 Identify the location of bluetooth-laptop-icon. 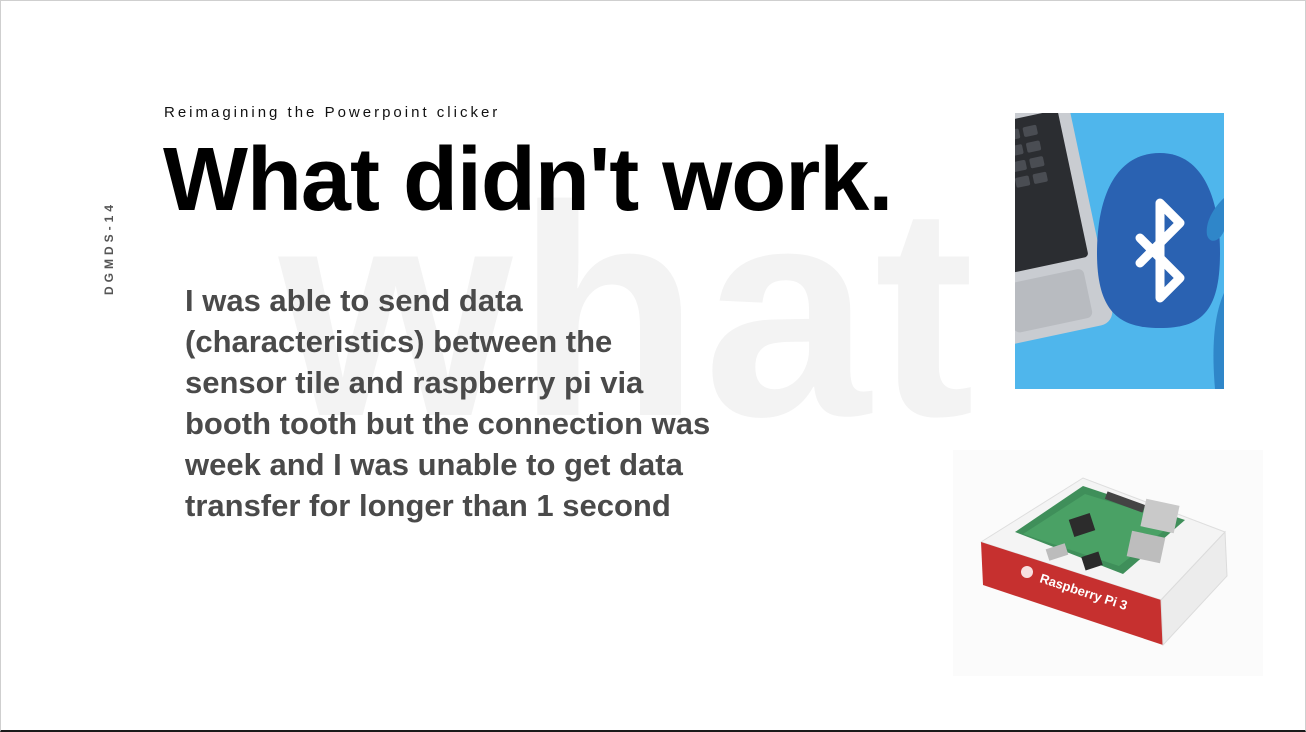
(1119, 251).